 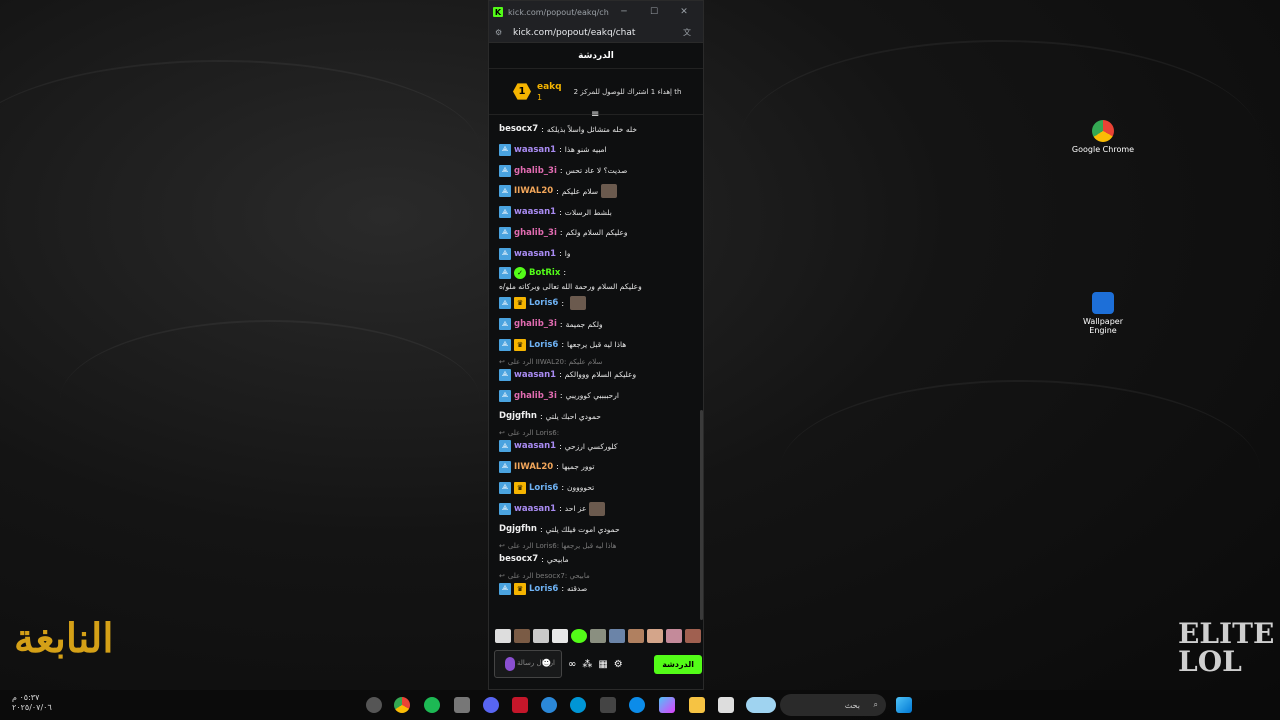 What do you see at coordinates (64, 638) in the screenshot?
I see `streamer-logo-left: النابغة` at bounding box center [64, 638].